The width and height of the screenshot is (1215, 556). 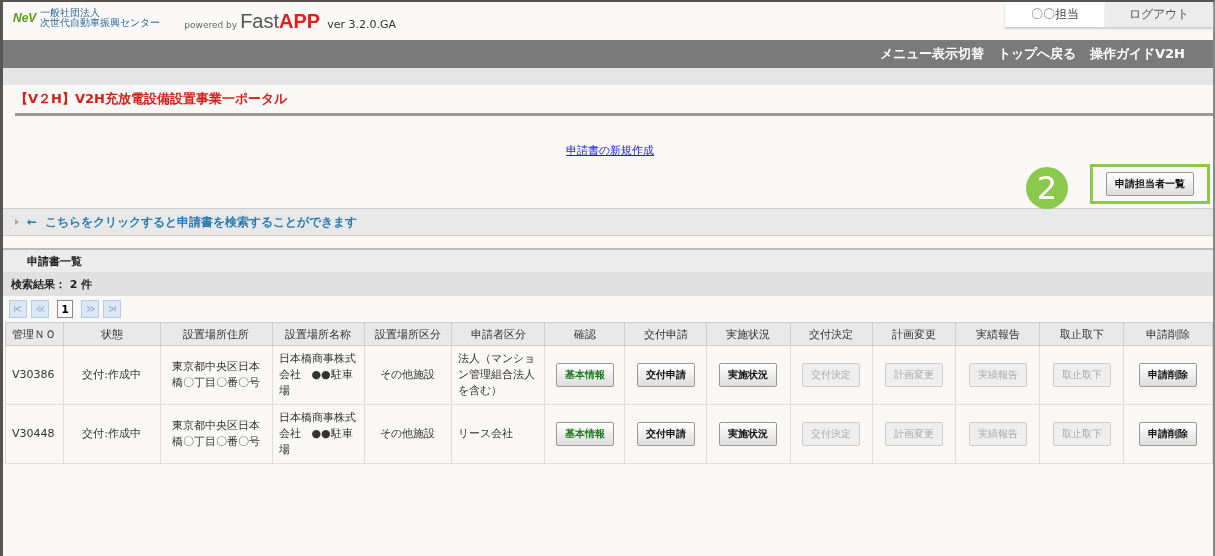 I want to click on column-header: 交付決定, so click(x=831, y=334).